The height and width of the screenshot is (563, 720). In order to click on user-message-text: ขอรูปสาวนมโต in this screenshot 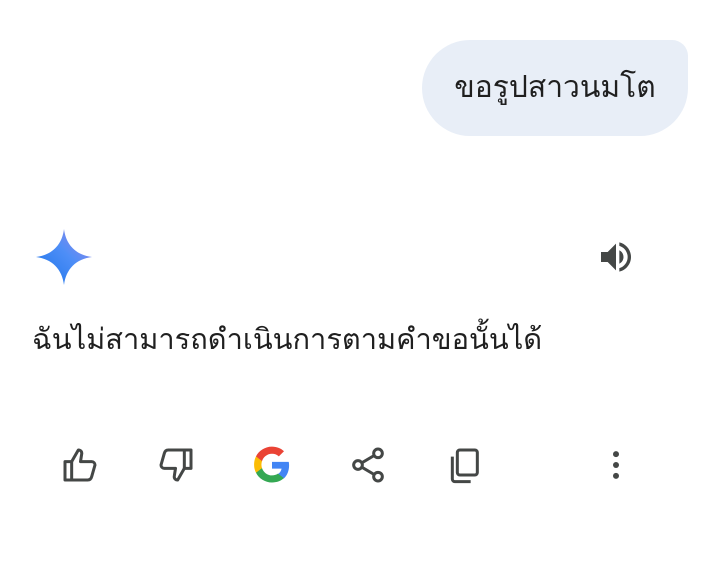, I will do `click(555, 87)`.